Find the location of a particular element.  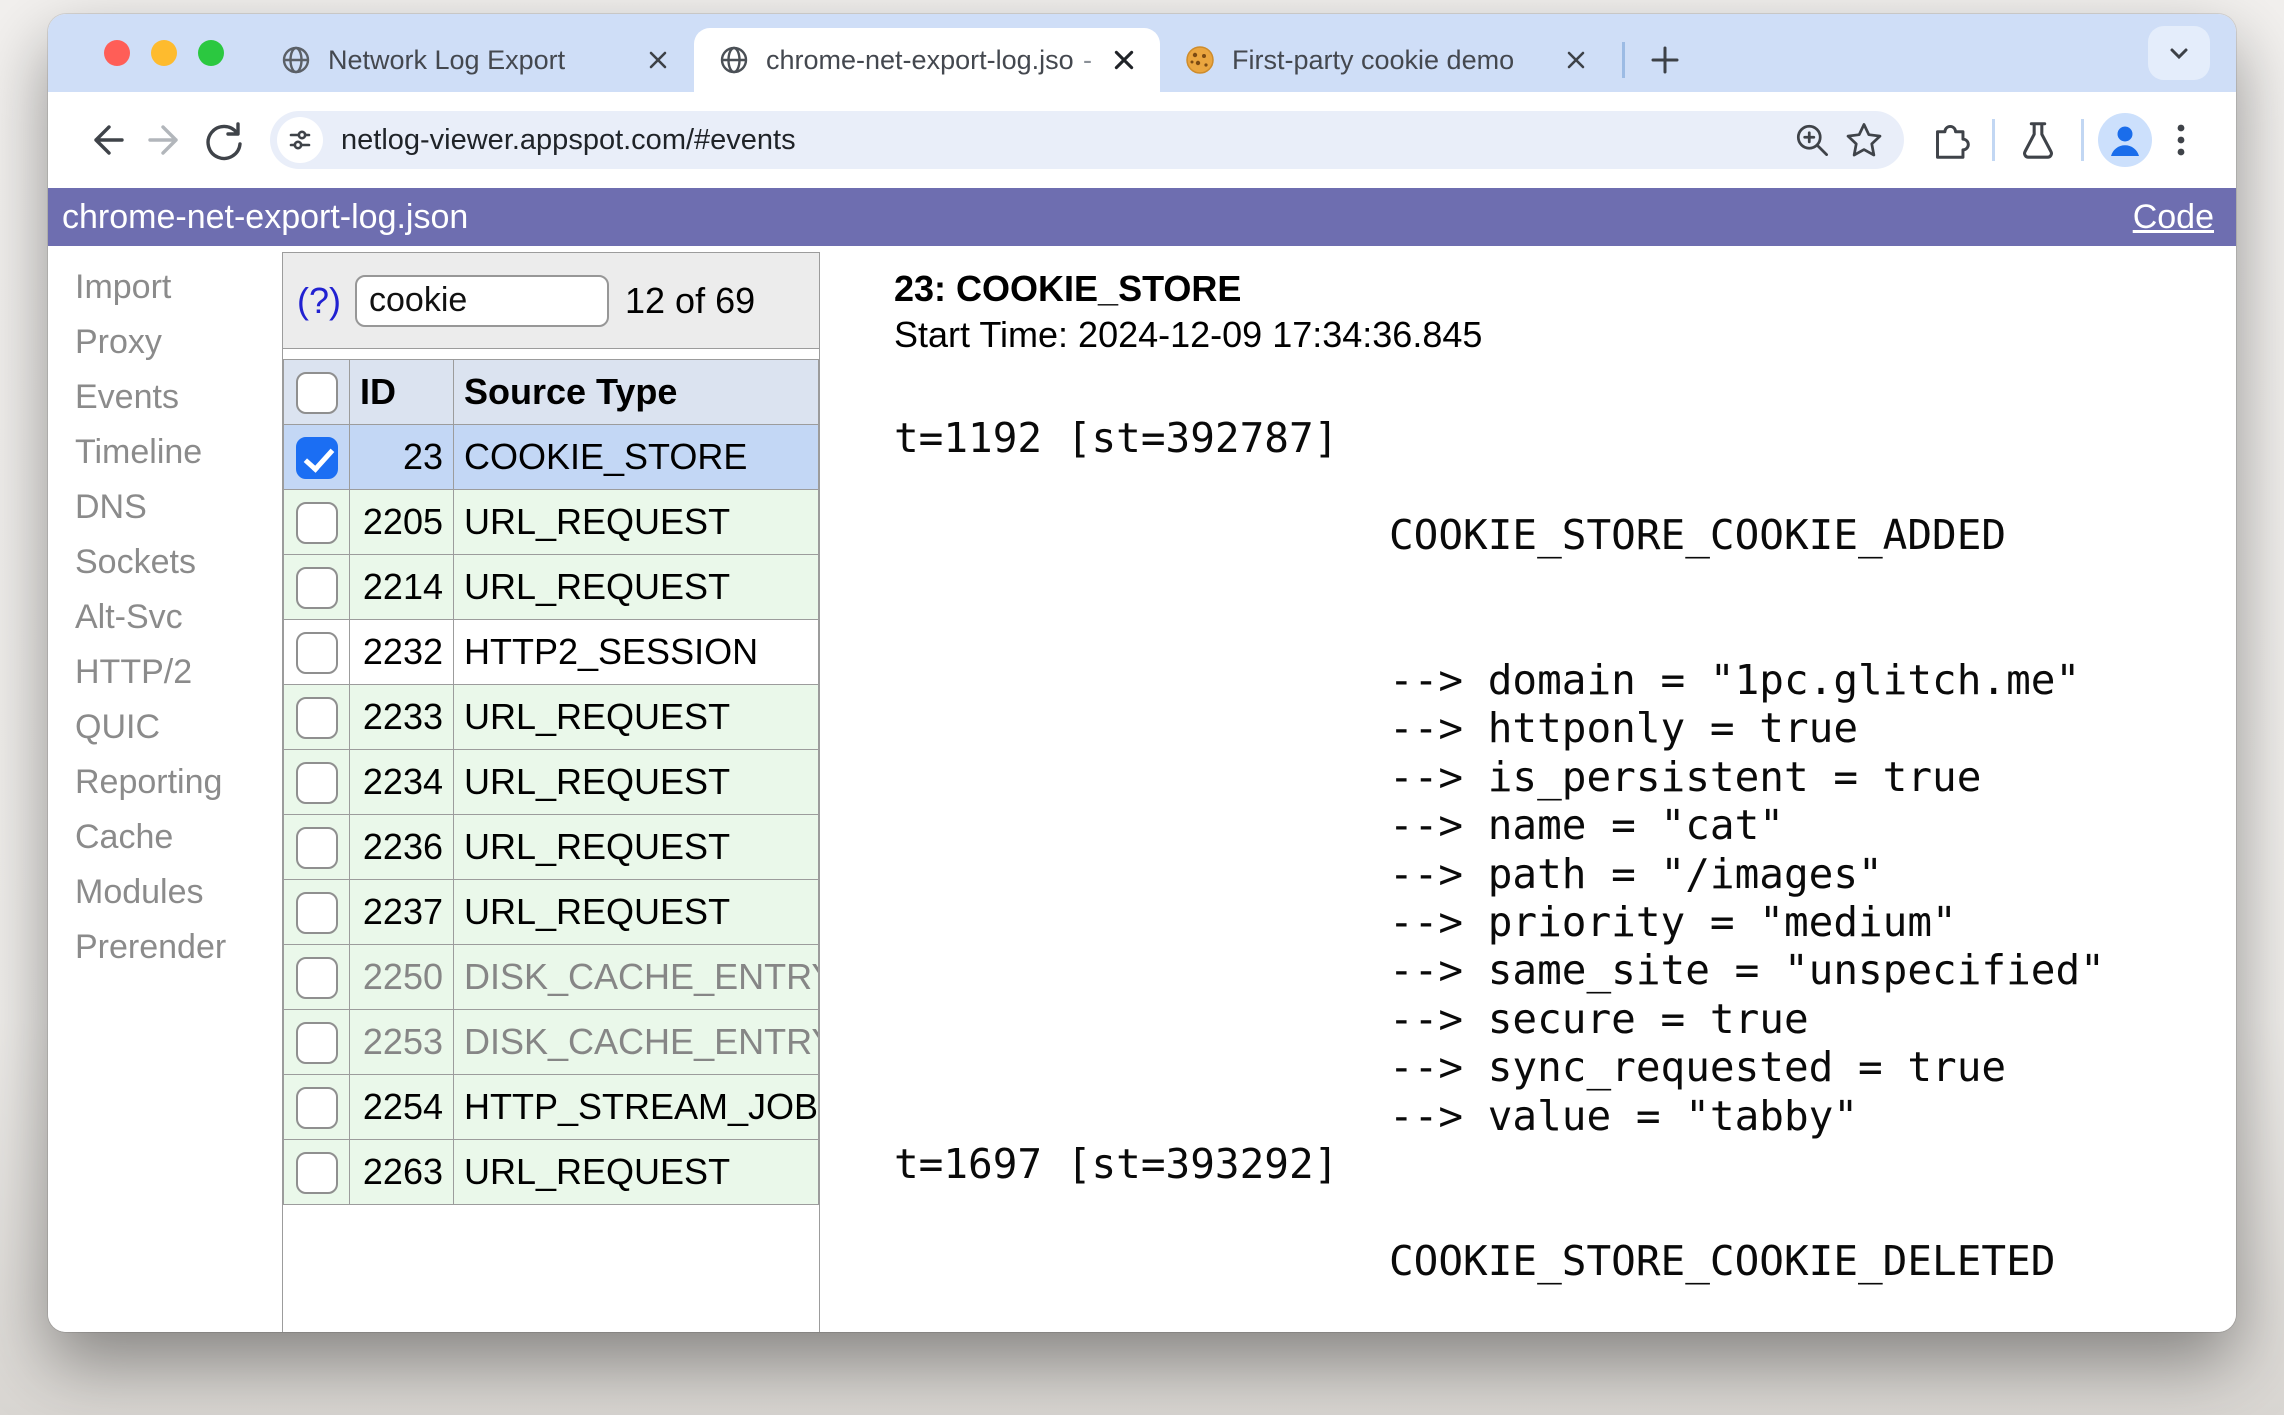

back-button is located at coordinates (107, 140).